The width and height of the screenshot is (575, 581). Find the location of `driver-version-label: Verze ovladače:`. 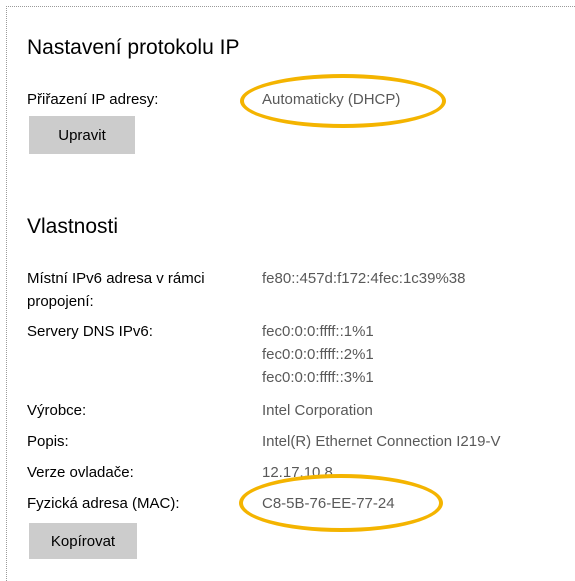

driver-version-label: Verze ovladače: is located at coordinates (80, 472).